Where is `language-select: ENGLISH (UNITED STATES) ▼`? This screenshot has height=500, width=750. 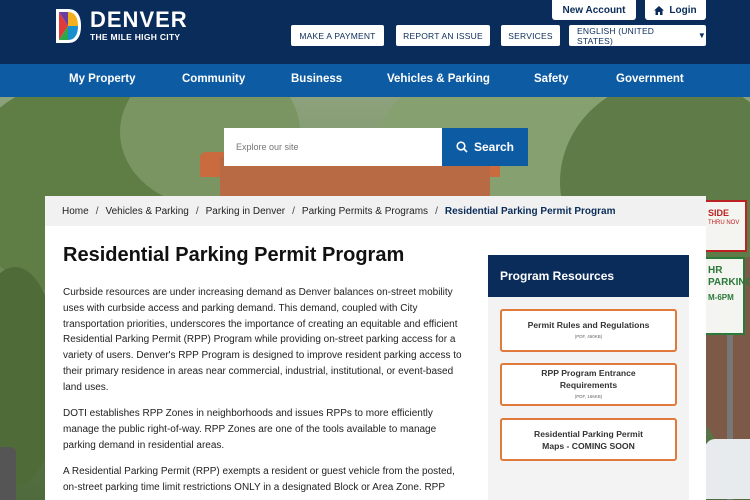
language-select: ENGLISH (UNITED STATES) ▼ is located at coordinates (637, 35).